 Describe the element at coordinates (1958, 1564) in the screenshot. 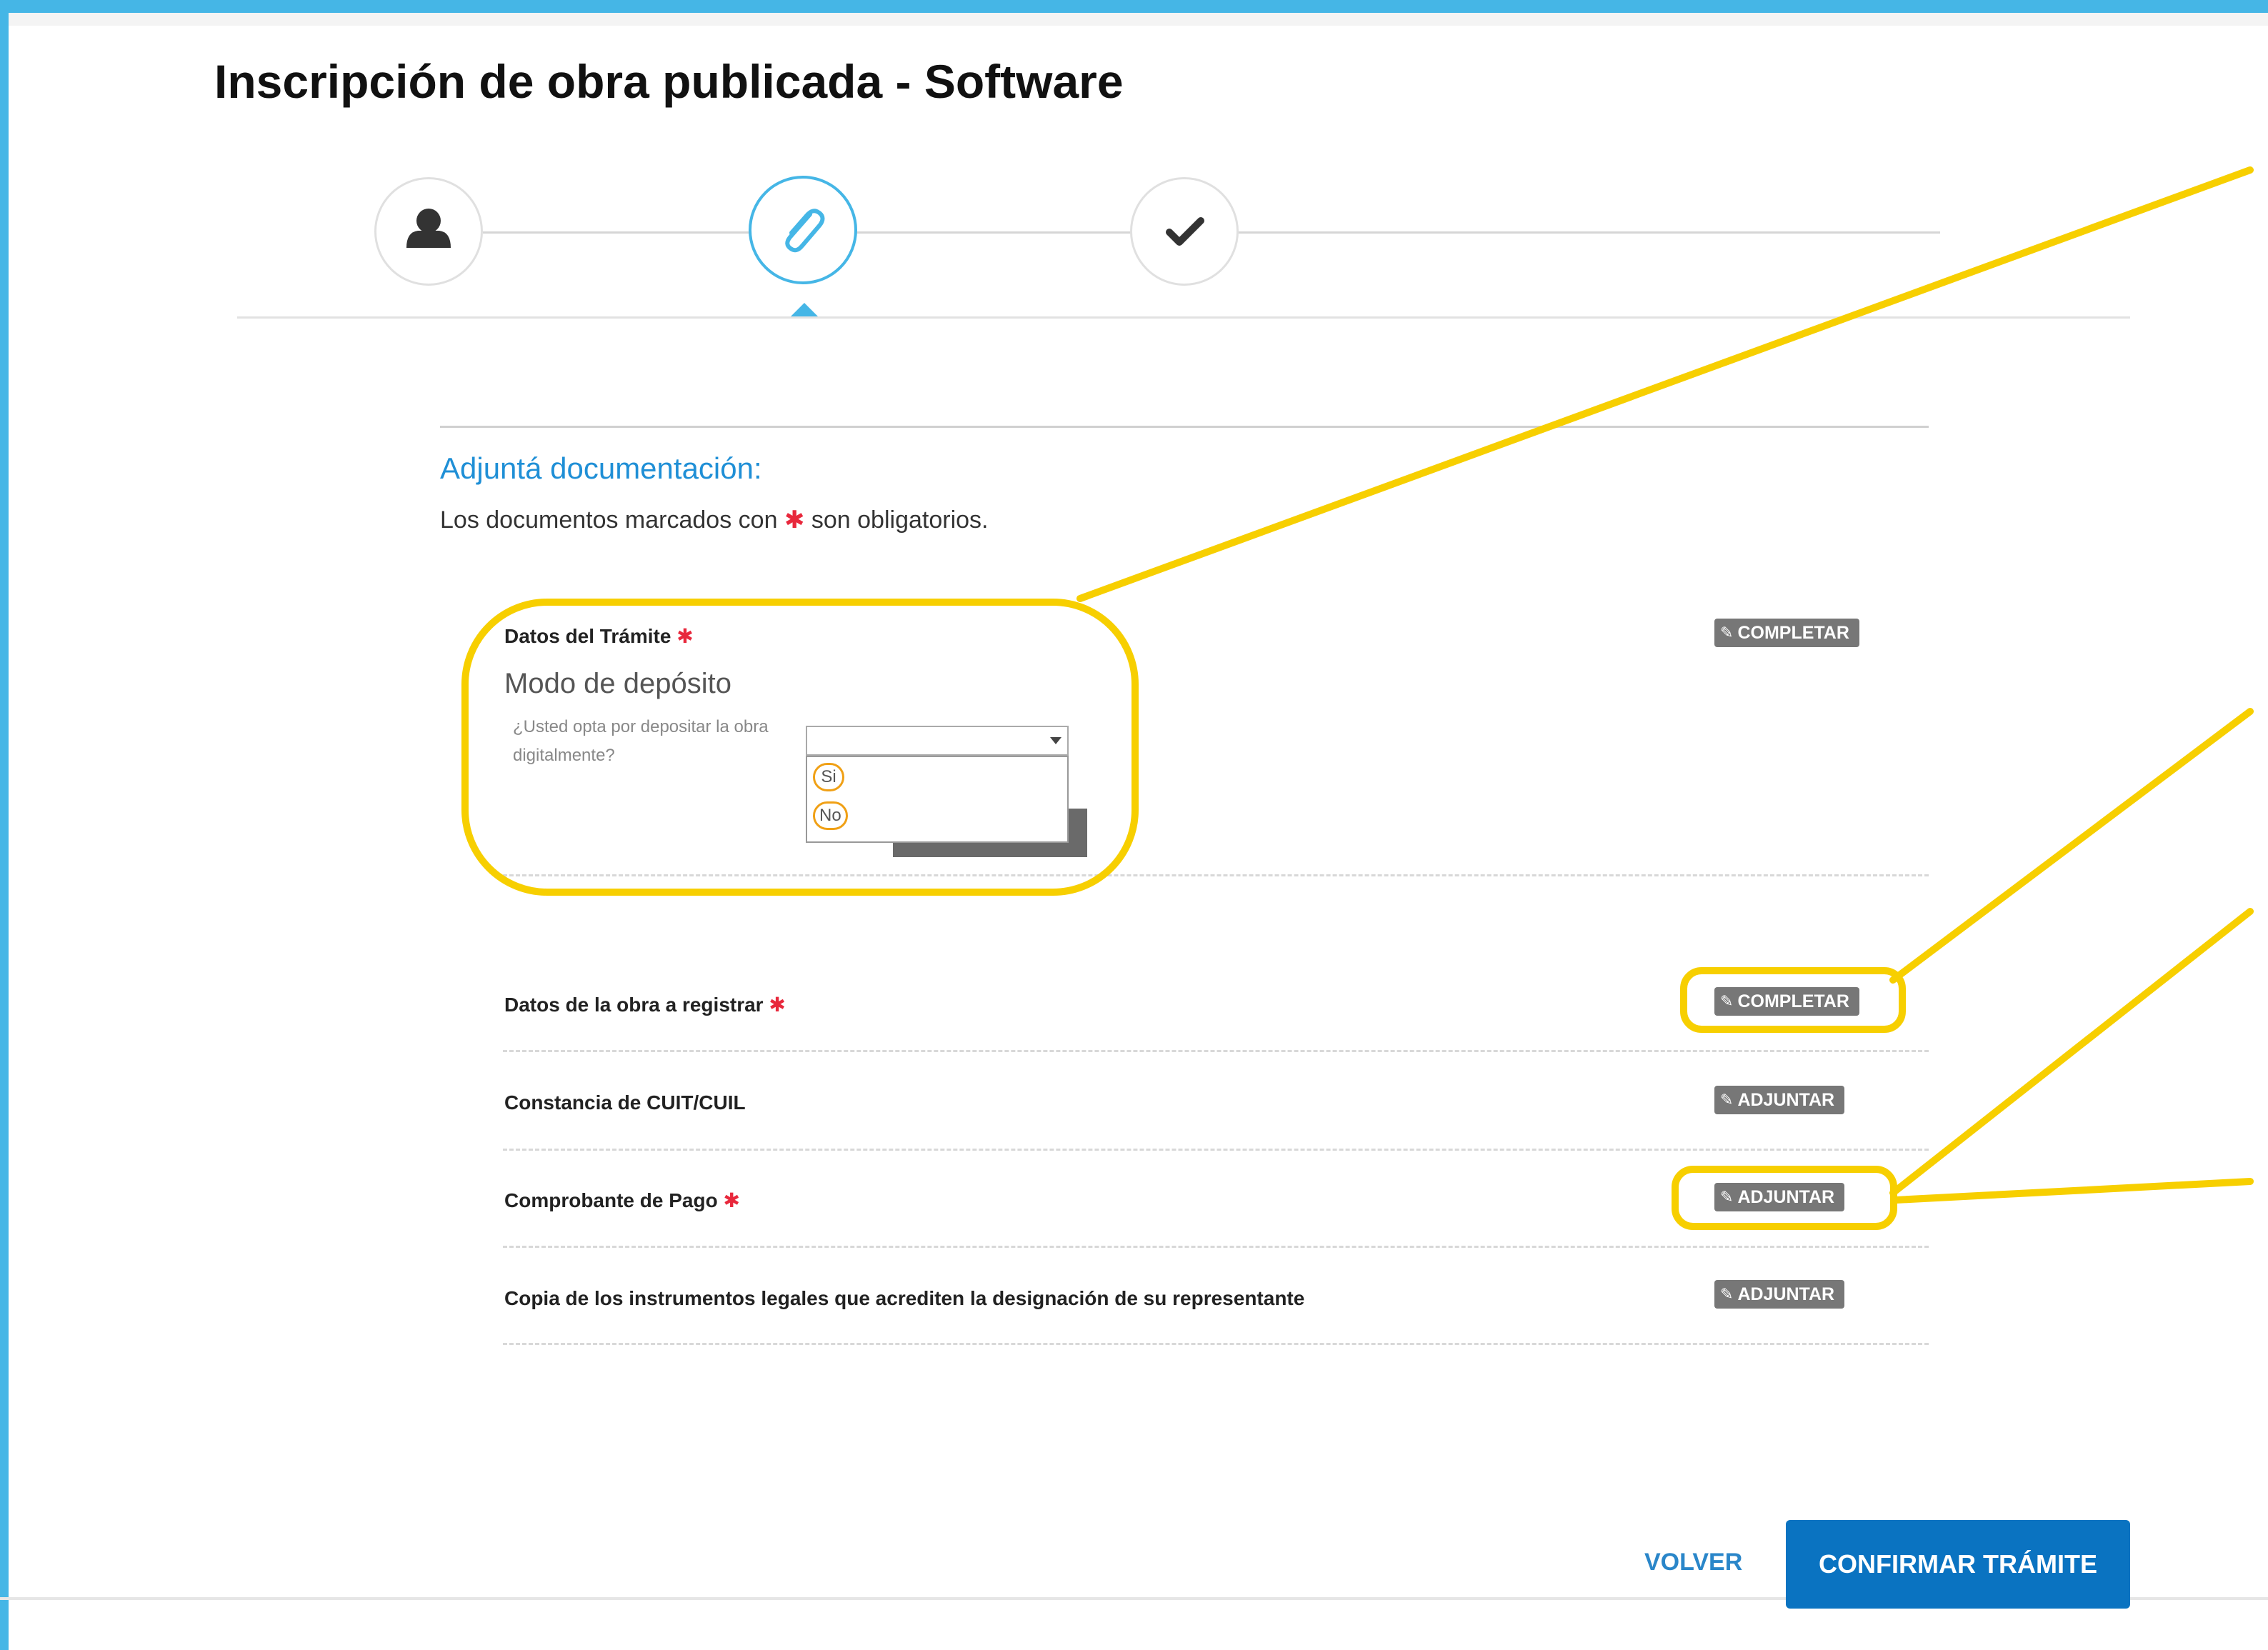

I see `confirm-button: CONFIRMAR TRÁMITE` at that location.